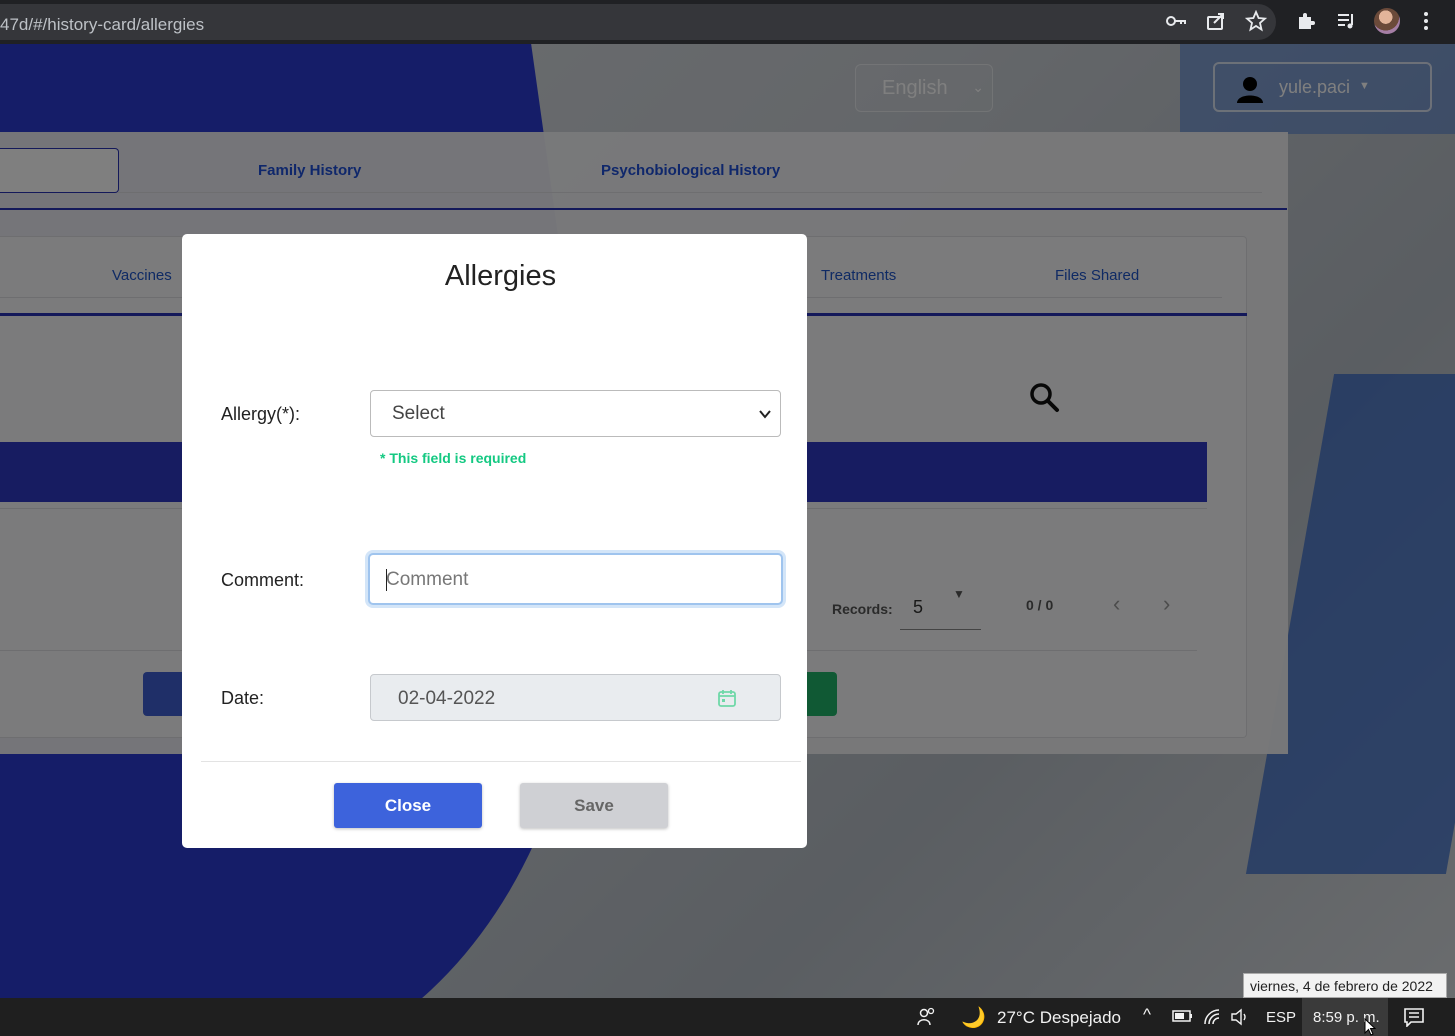 This screenshot has height=1036, width=1455. What do you see at coordinates (973, 1017) in the screenshot?
I see `moon-weather-icon: 🌙` at bounding box center [973, 1017].